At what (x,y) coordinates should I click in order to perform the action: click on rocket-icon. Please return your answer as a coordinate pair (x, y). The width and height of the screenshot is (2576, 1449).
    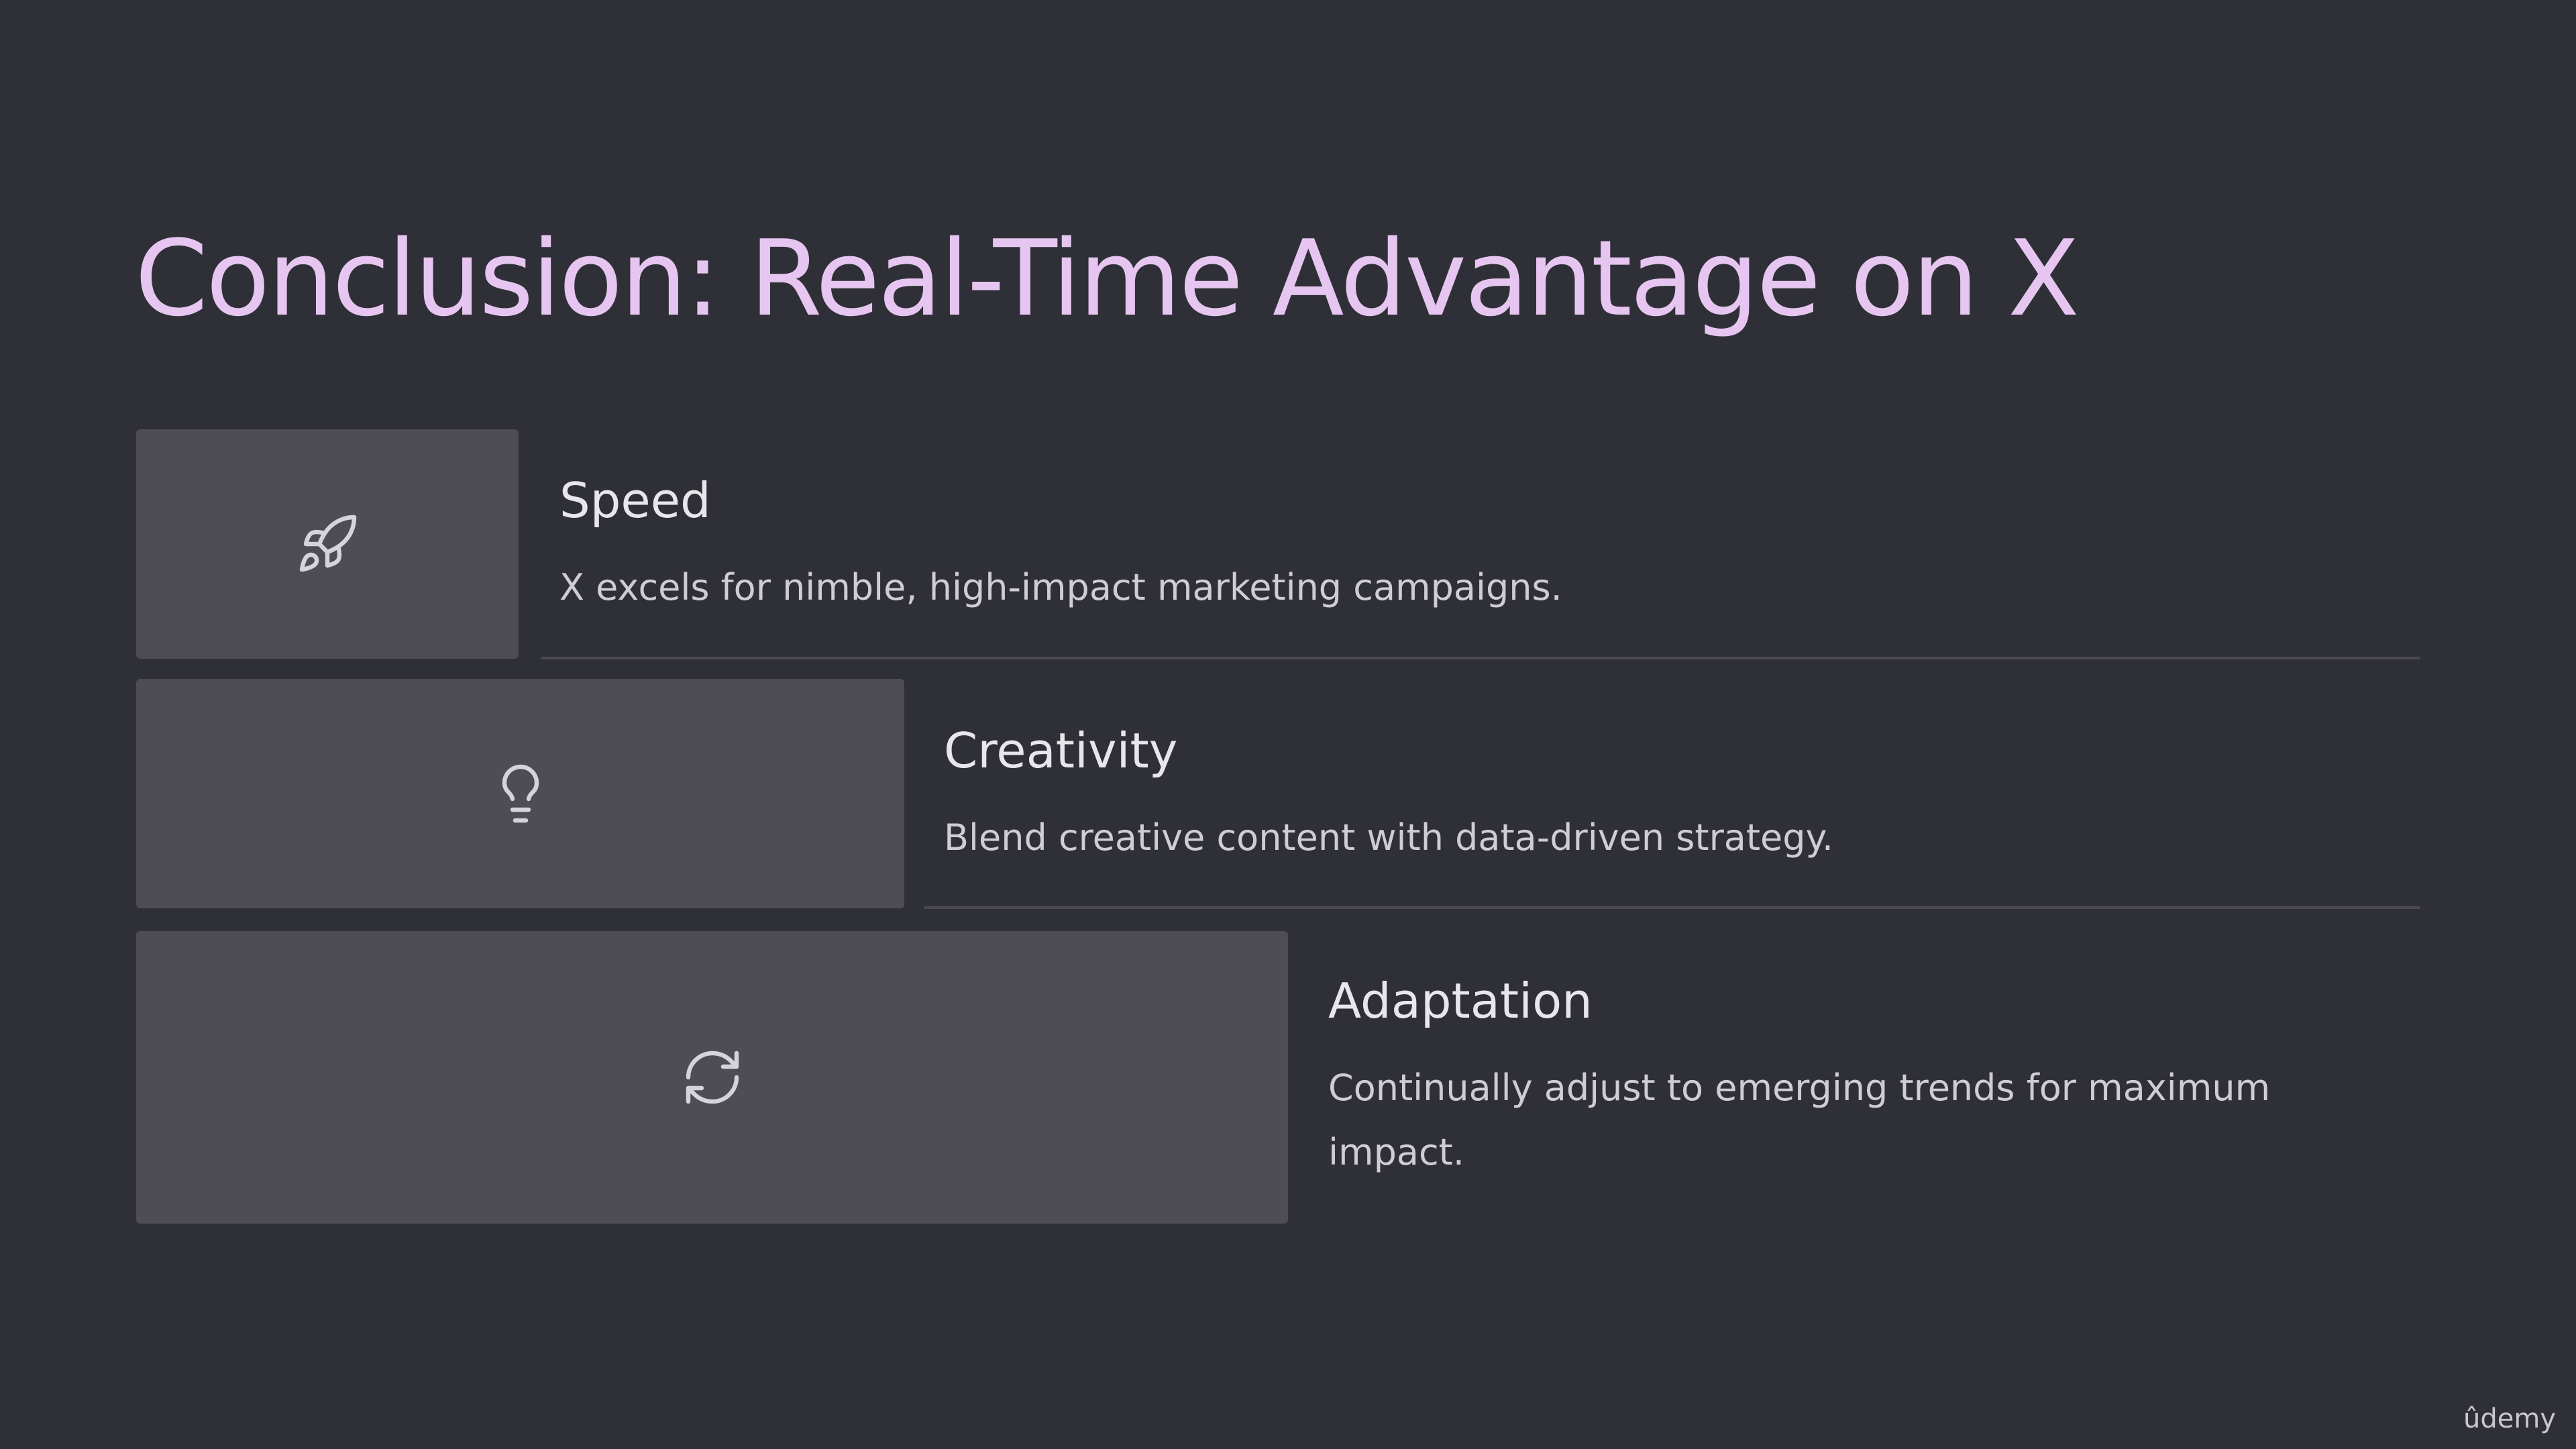
    Looking at the image, I should click on (328, 543).